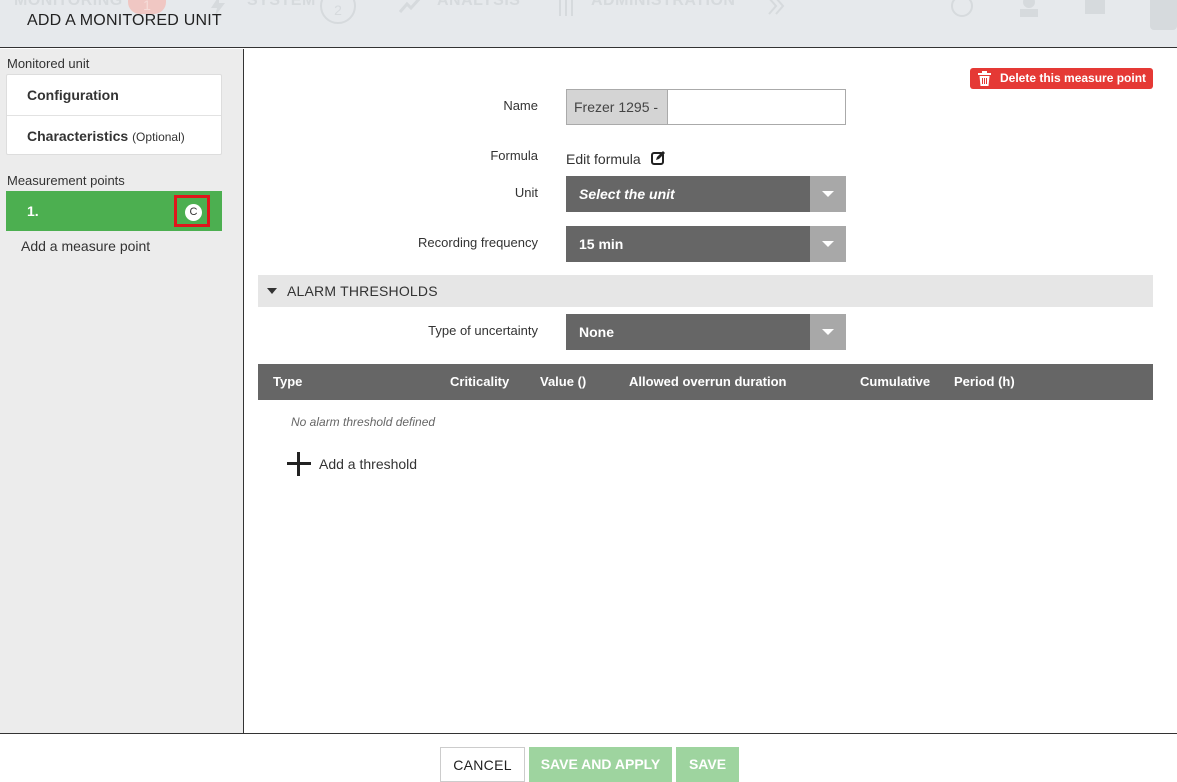 The height and width of the screenshot is (782, 1177). I want to click on column-period: Period (h), so click(984, 381).